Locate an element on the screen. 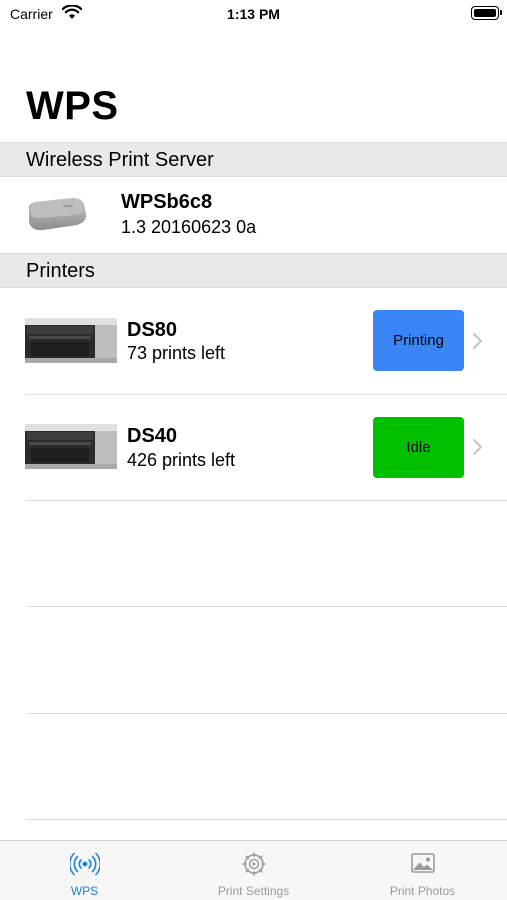  printer-status-button: Printing is located at coordinates (418, 340).